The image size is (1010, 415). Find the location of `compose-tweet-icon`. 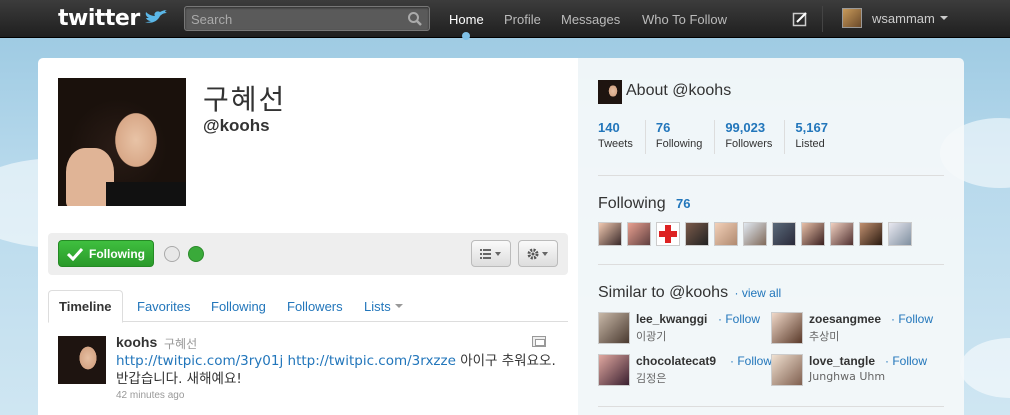

compose-tweet-icon is located at coordinates (800, 19).